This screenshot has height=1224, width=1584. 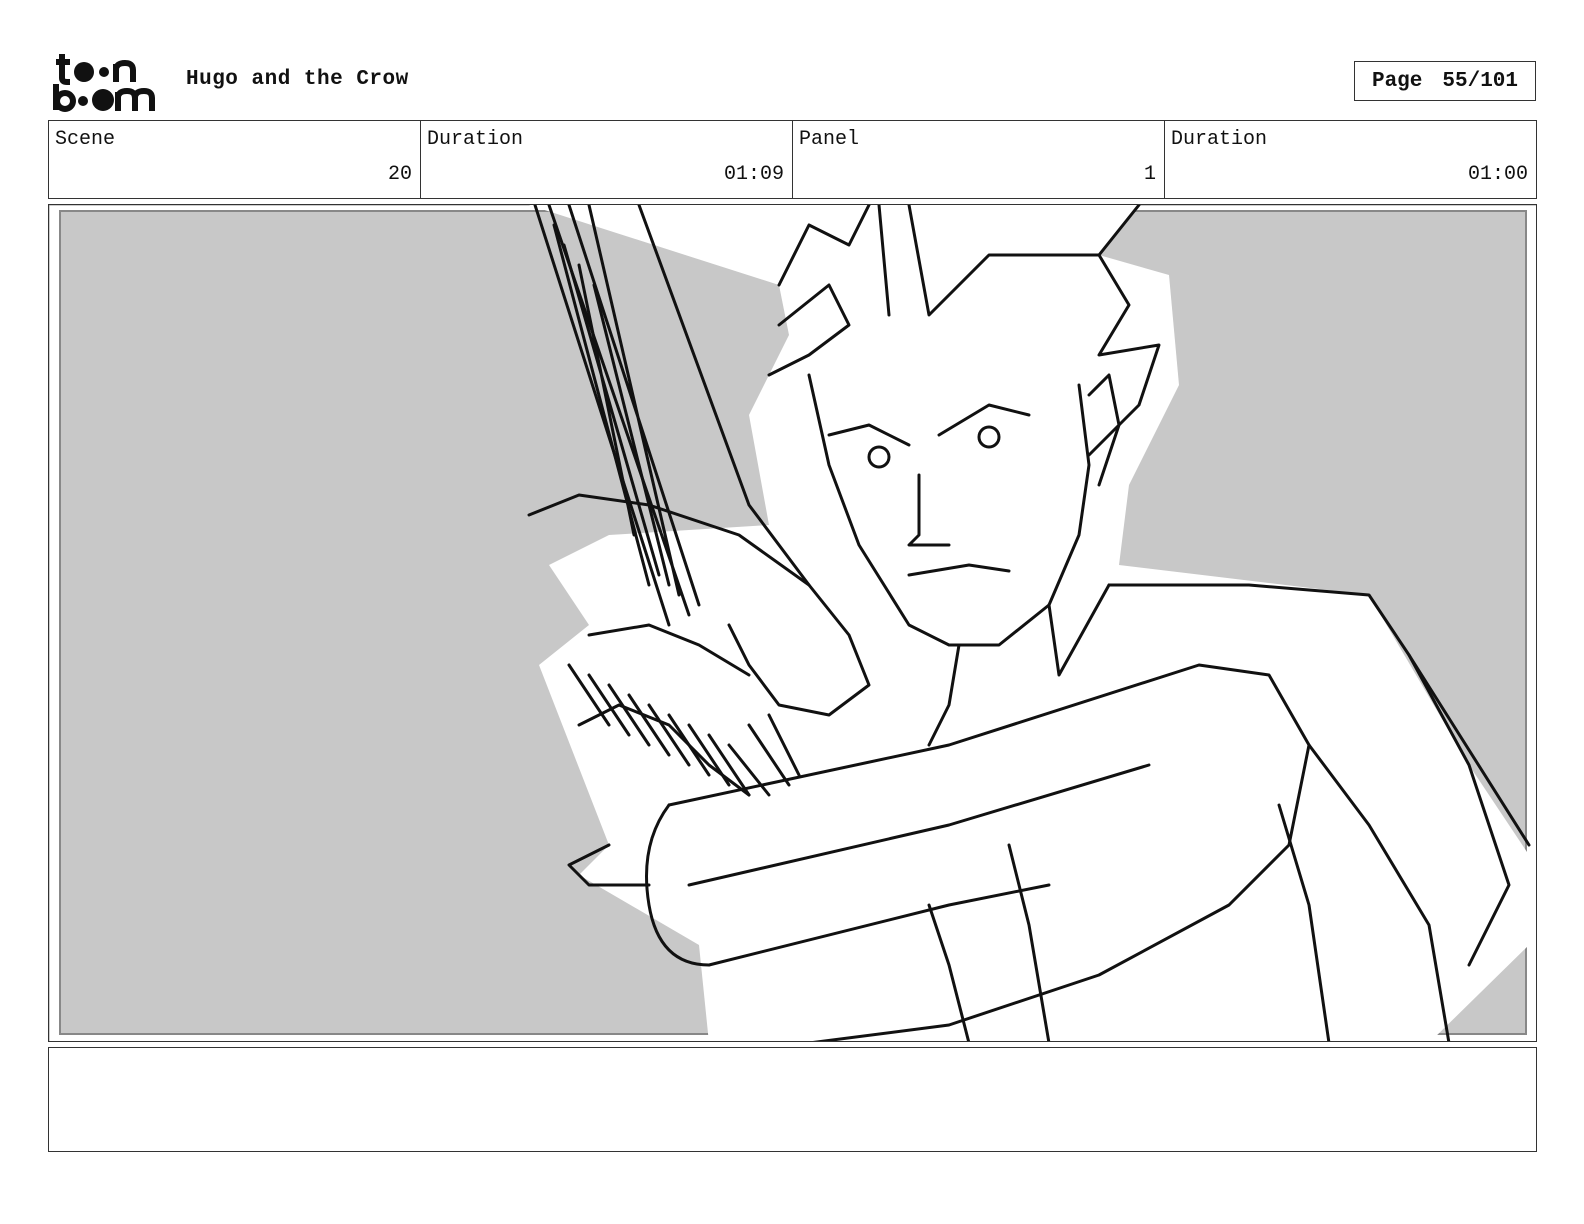 I want to click on scene-label: Scene, so click(x=85, y=139).